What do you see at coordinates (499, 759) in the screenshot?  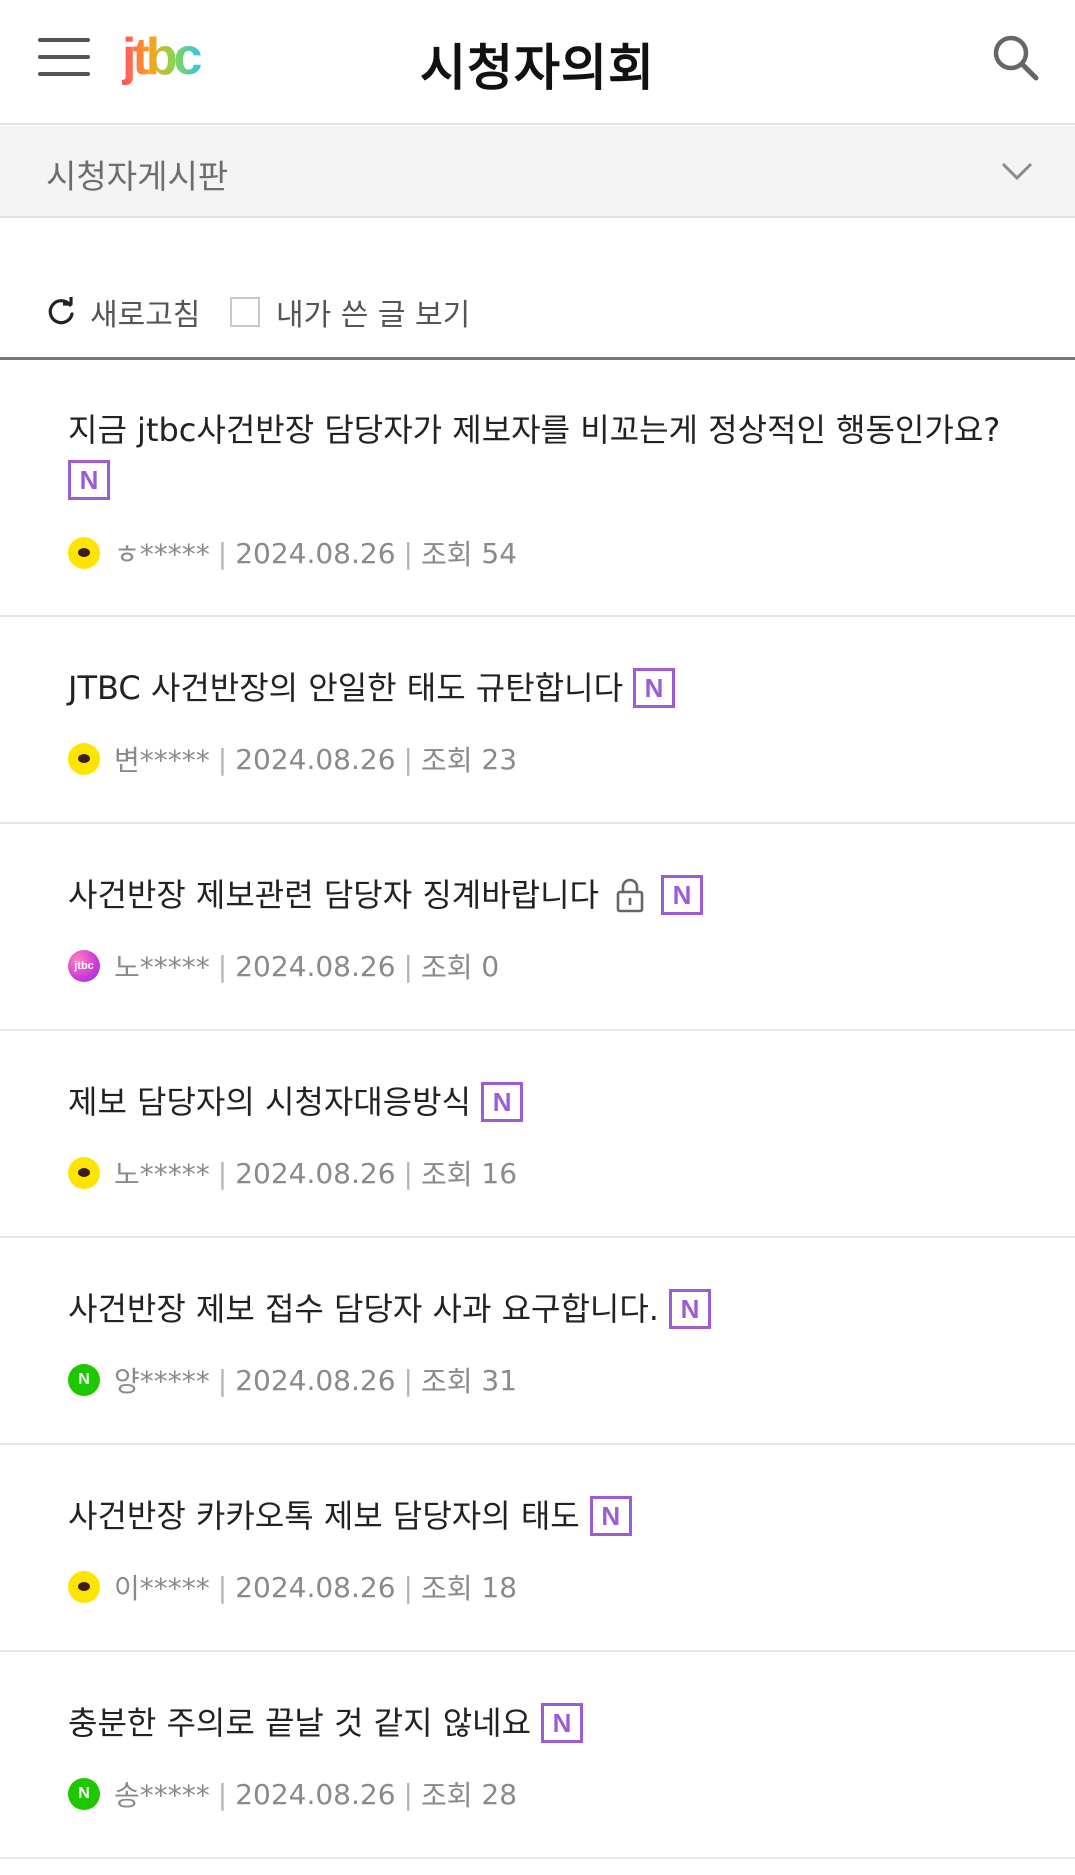 I see `post-views: 23` at bounding box center [499, 759].